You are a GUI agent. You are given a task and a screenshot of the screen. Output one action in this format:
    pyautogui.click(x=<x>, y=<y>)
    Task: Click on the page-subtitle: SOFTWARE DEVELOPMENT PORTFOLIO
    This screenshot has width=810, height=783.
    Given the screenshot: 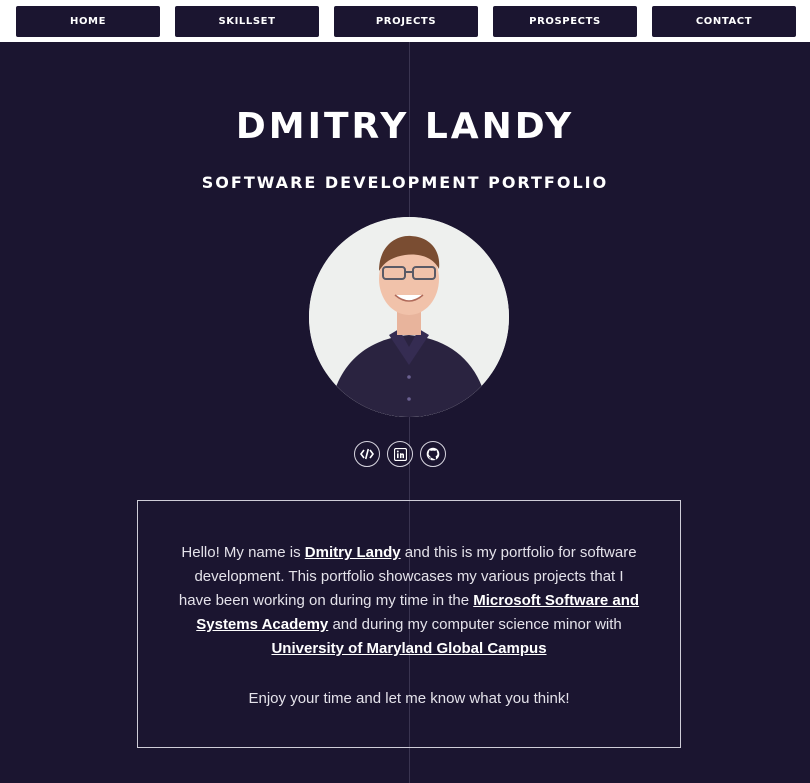 What is the action you would take?
    pyautogui.click(x=405, y=182)
    